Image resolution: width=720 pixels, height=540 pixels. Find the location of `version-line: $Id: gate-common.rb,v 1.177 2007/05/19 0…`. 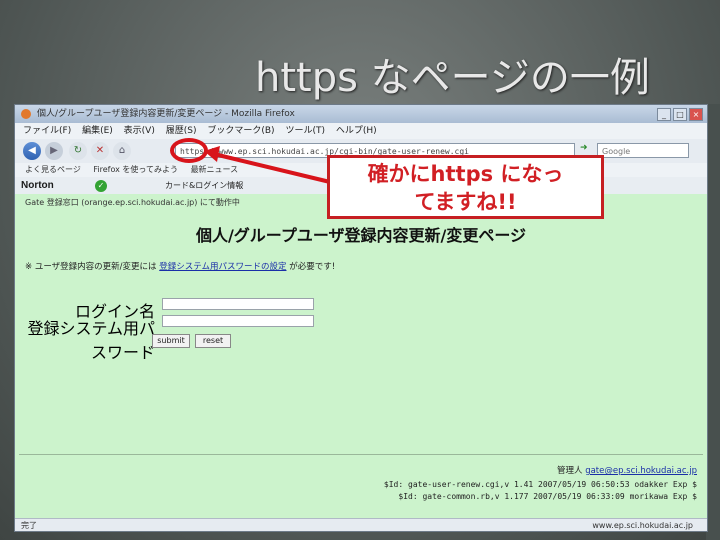

version-line: $Id: gate-common.rb,v 1.177 2007/05/19 0… is located at coordinates (547, 496).